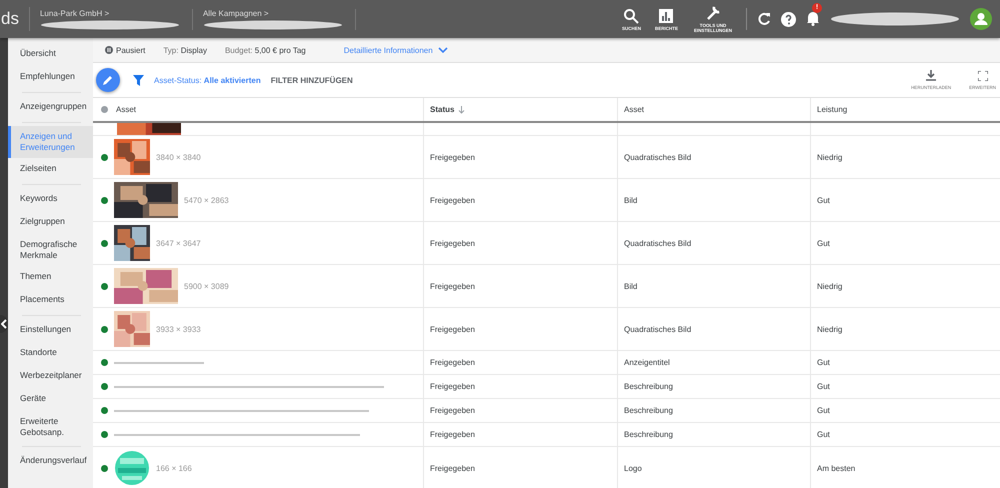 This screenshot has height=488, width=1000. What do you see at coordinates (50, 277) in the screenshot?
I see `sidebar-item: Themen` at bounding box center [50, 277].